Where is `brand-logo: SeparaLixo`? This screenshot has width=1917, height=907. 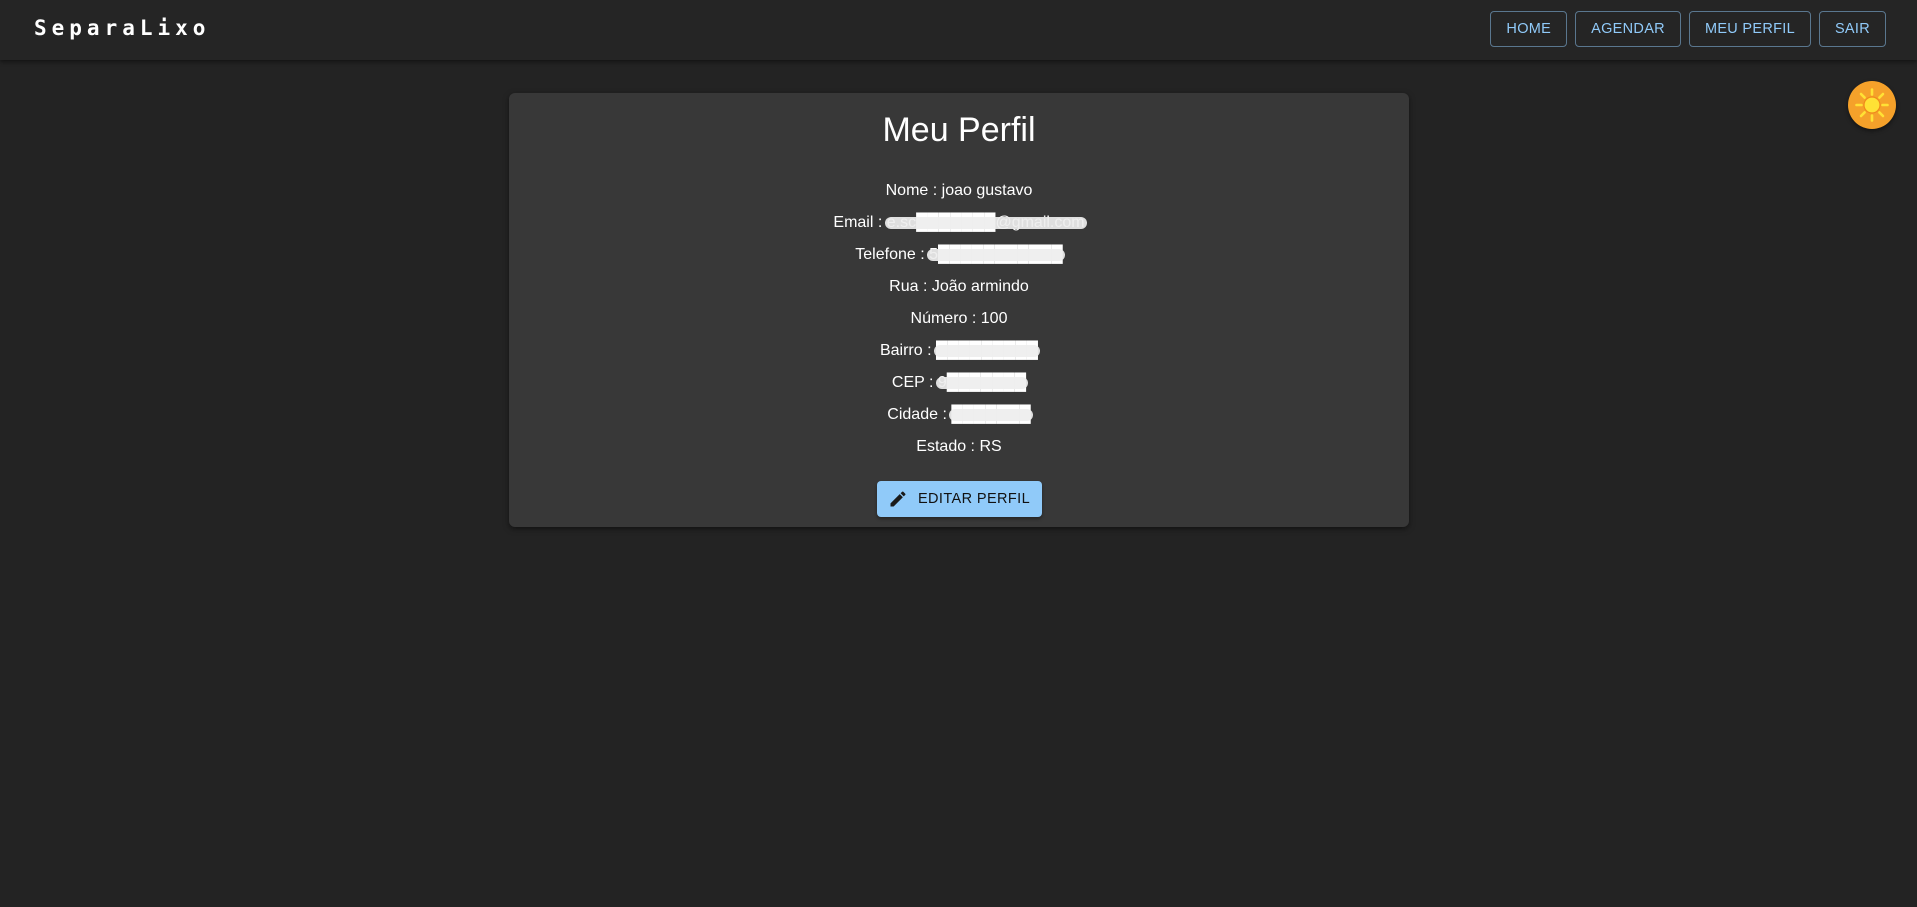 brand-logo: SeparaLixo is located at coordinates (122, 28).